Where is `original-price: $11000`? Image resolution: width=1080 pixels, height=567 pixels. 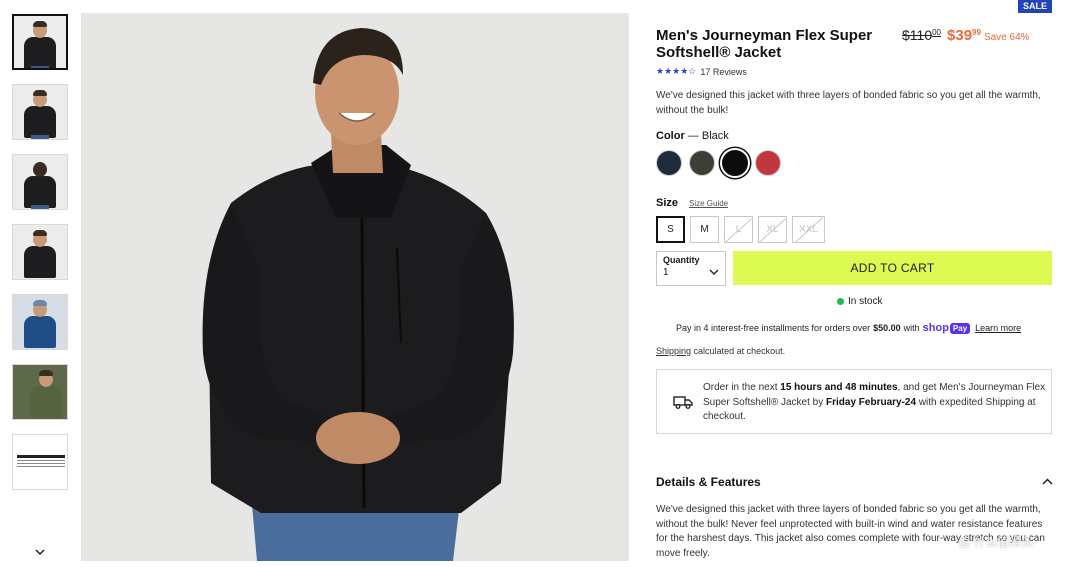 original-price: $11000 is located at coordinates (921, 35).